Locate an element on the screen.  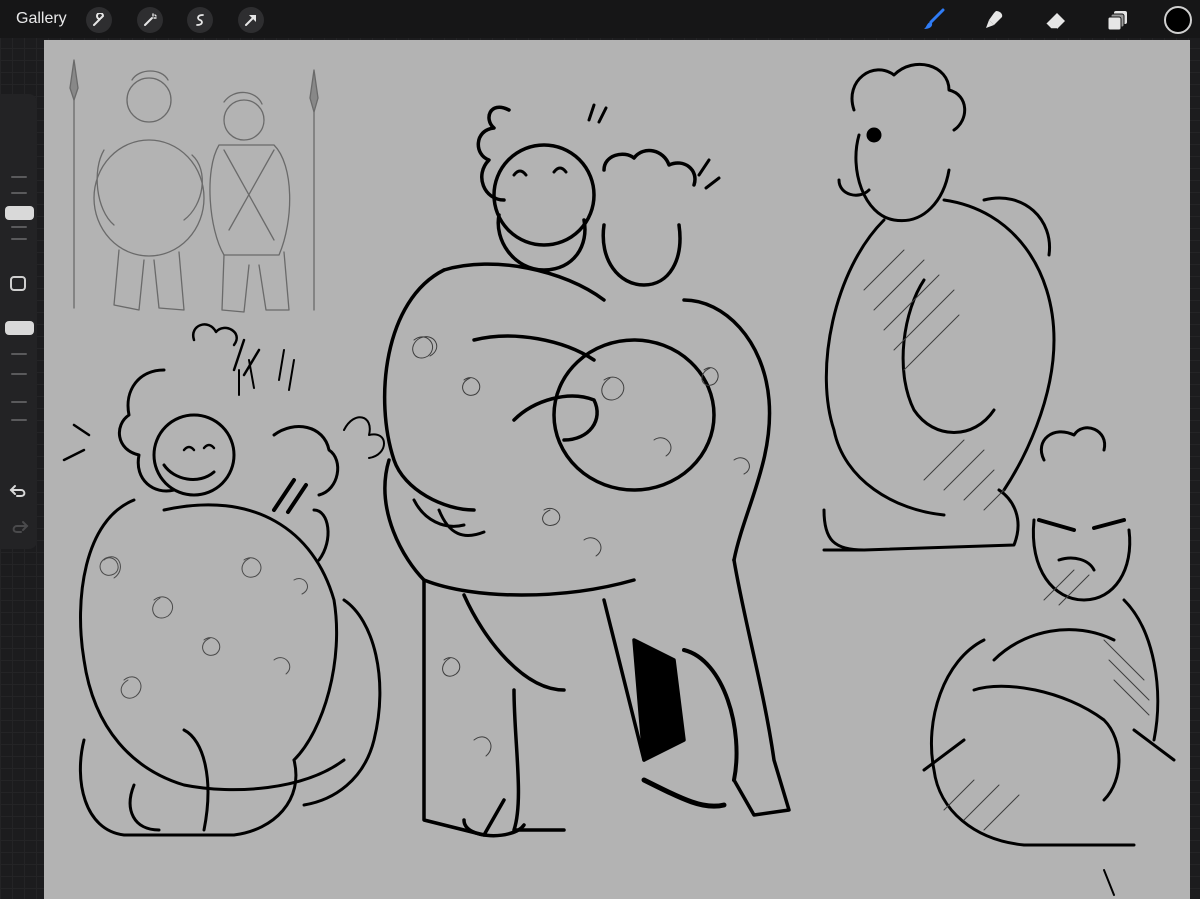
sketch-right-top-hatching is located at coordinates (934, 380).